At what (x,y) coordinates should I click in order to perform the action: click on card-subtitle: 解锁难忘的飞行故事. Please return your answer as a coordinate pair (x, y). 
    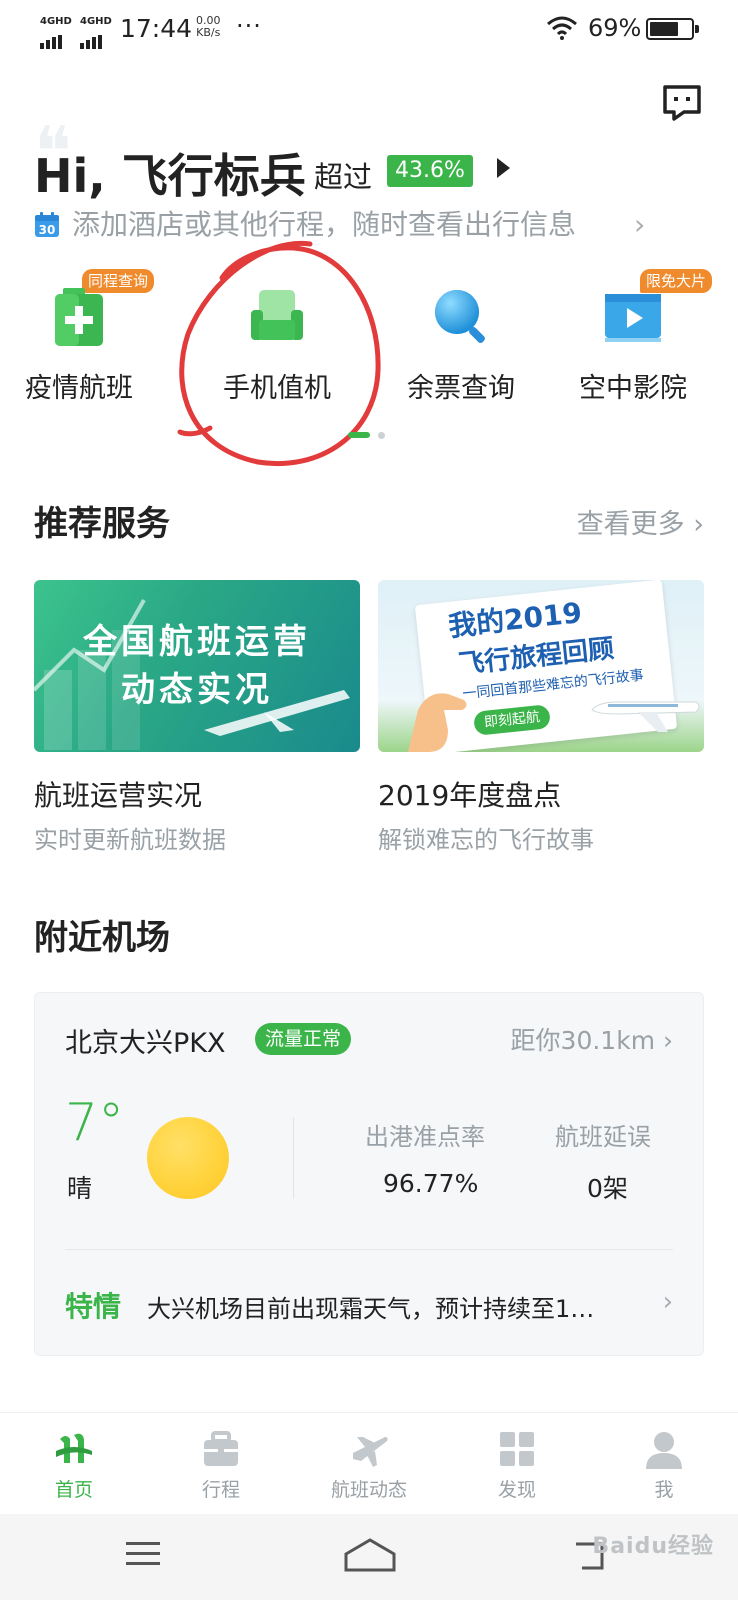
    Looking at the image, I should click on (486, 840).